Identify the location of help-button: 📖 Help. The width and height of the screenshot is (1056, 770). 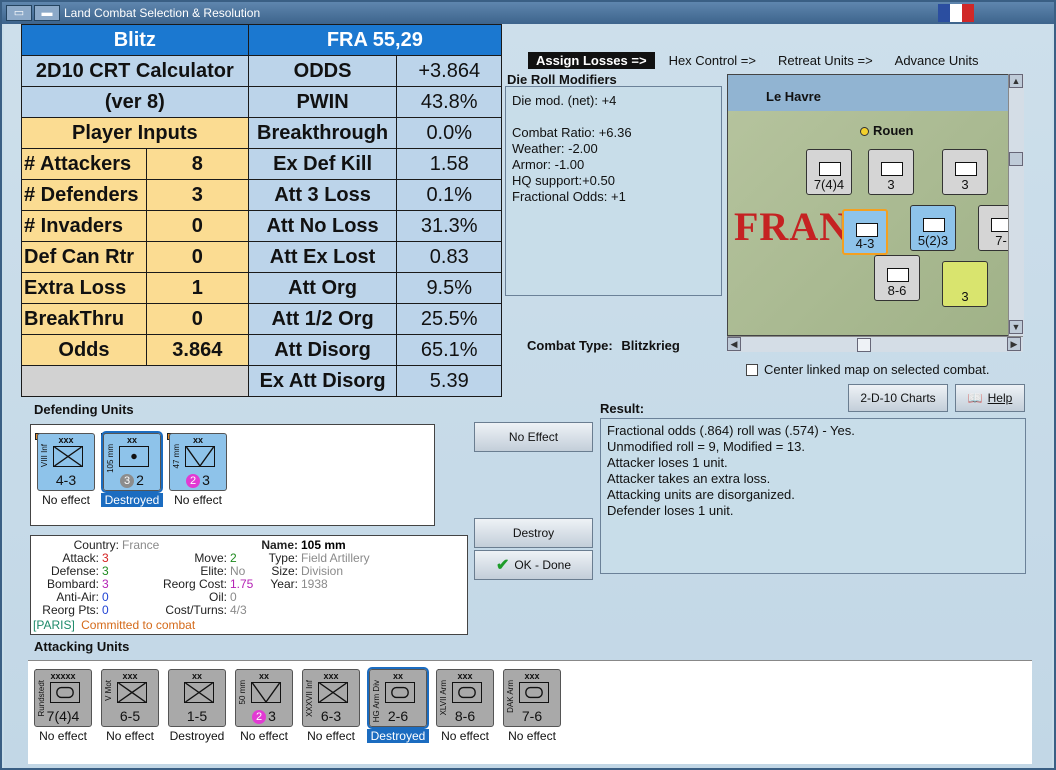
(990, 398).